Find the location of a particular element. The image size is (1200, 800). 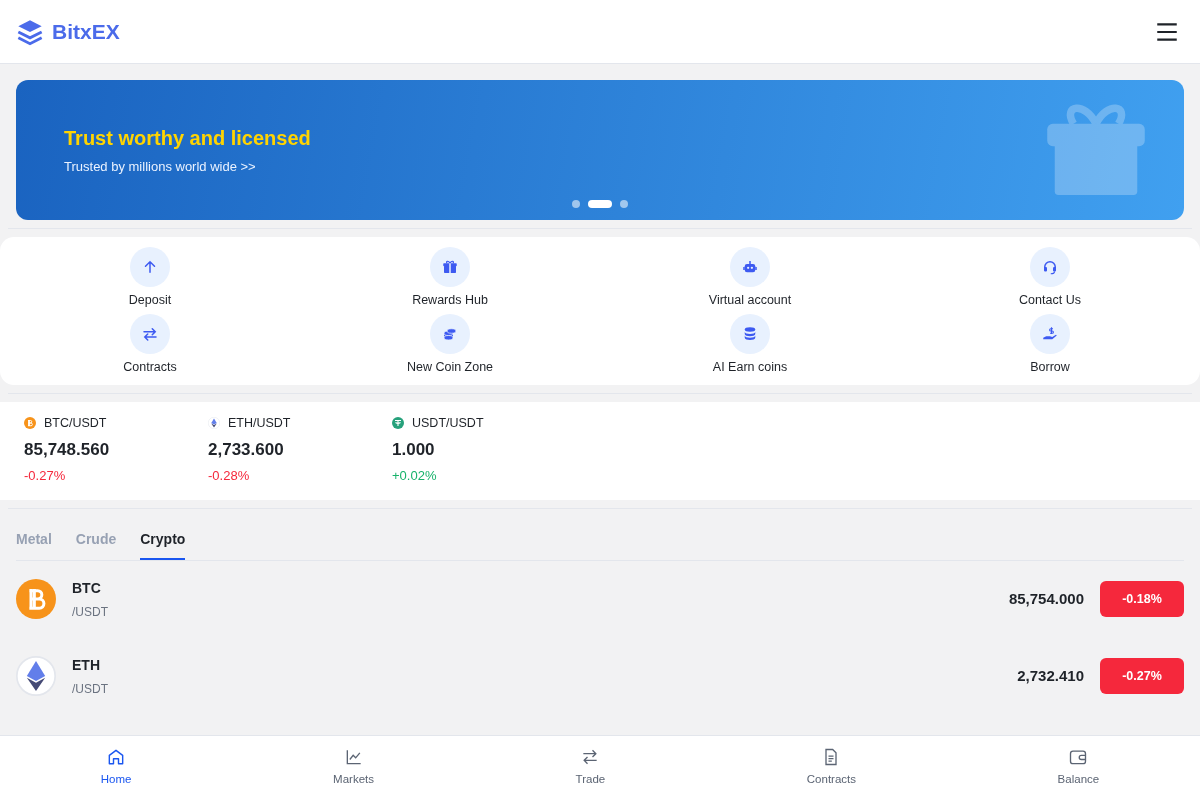

price-value: 1.000 is located at coordinates (414, 449).